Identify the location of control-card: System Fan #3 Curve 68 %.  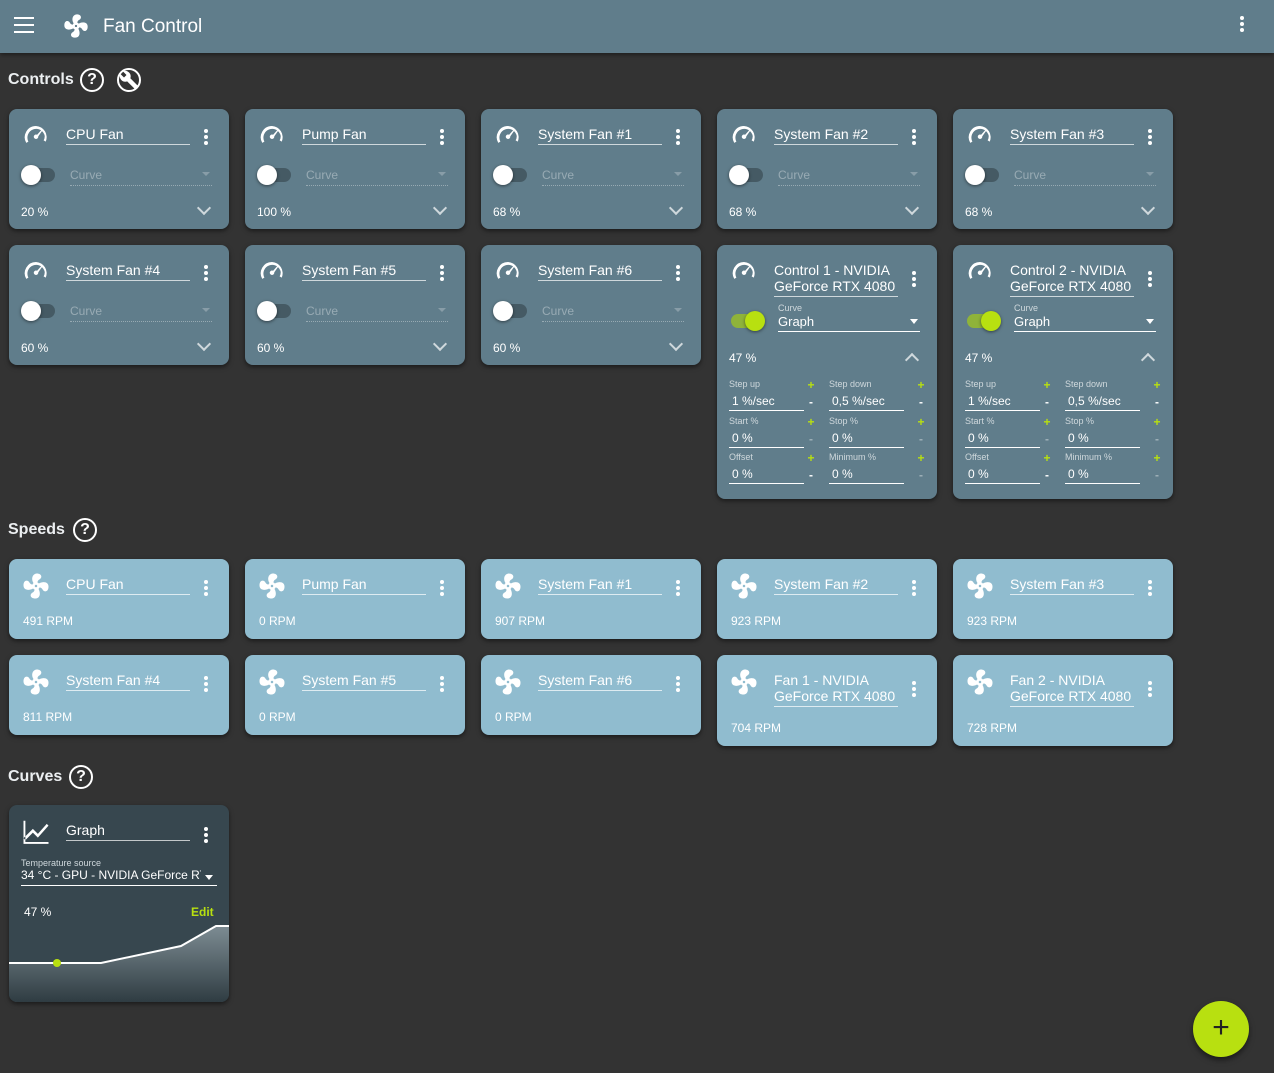
(1063, 169).